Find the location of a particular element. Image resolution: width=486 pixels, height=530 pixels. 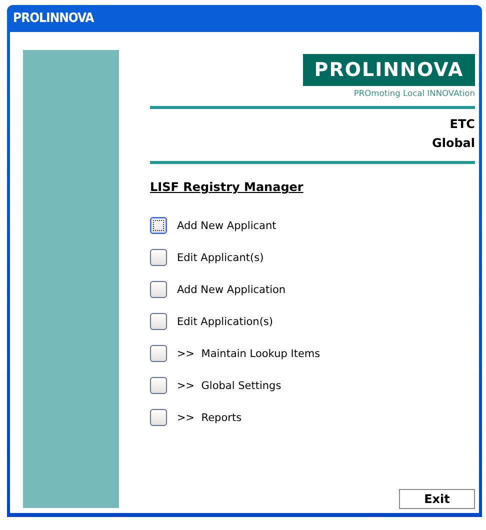

menu-label: >> Maintain Lookup Items is located at coordinates (248, 354).